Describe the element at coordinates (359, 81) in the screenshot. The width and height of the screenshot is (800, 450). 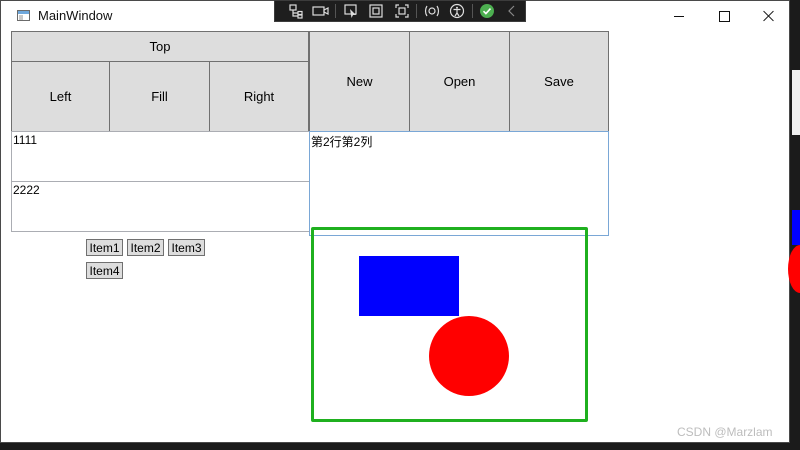
I see `new-button: New` at that location.